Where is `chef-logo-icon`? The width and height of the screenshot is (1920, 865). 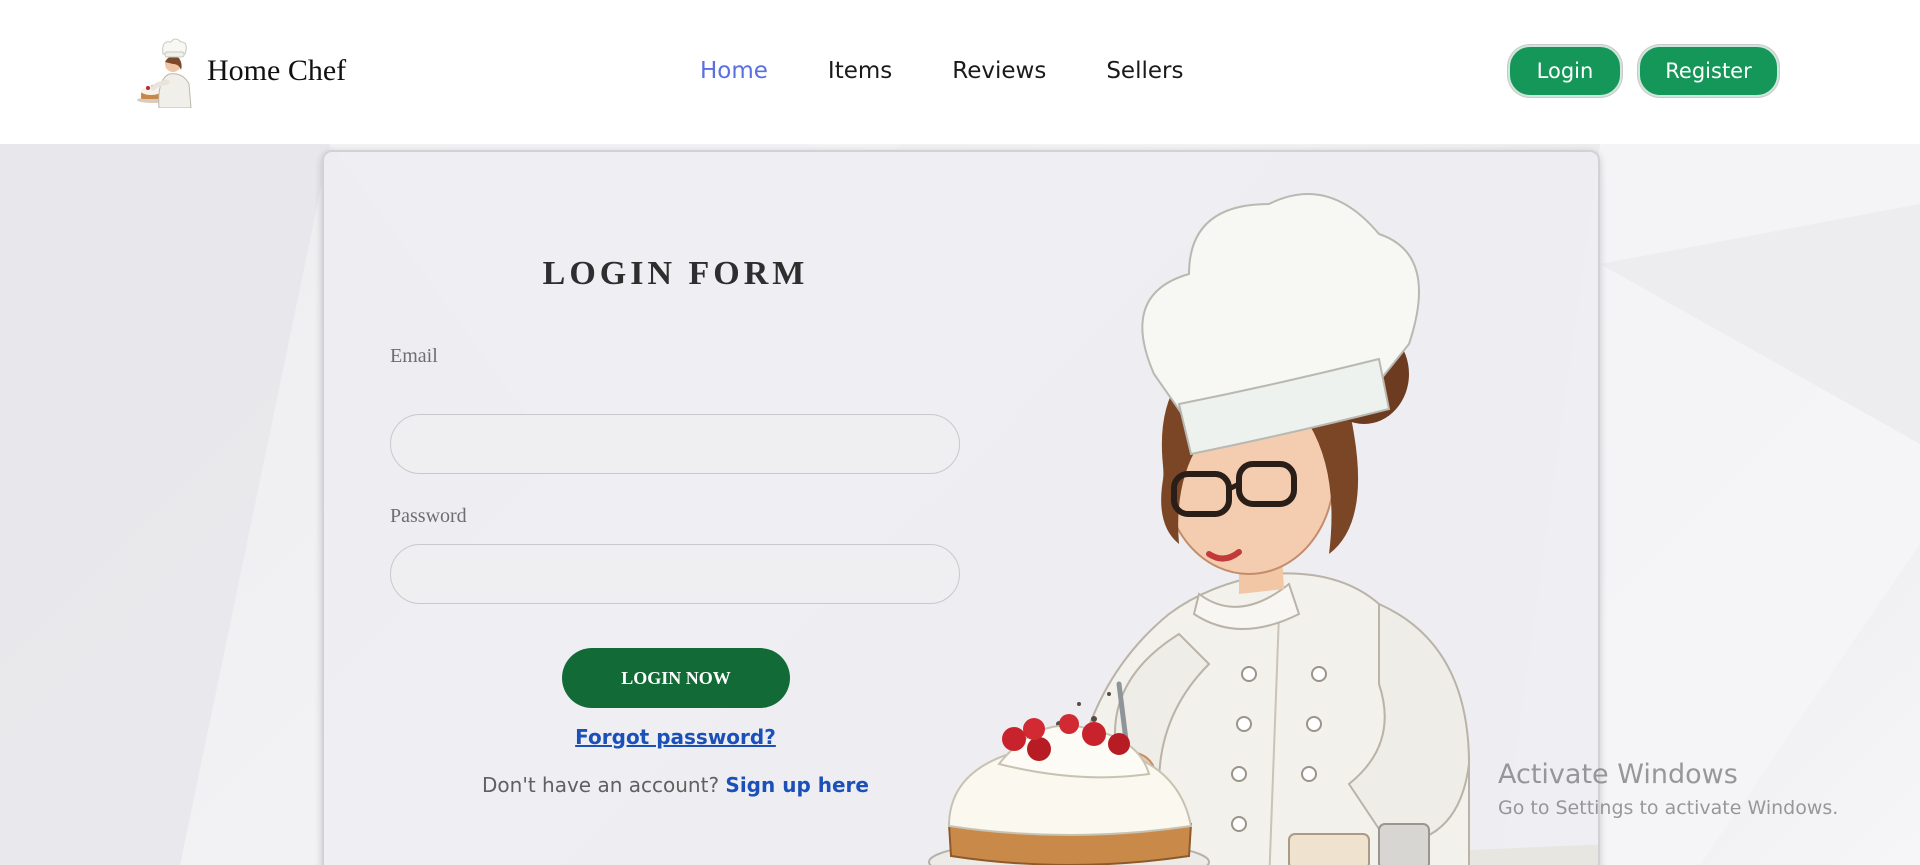 chef-logo-icon is located at coordinates (164, 73).